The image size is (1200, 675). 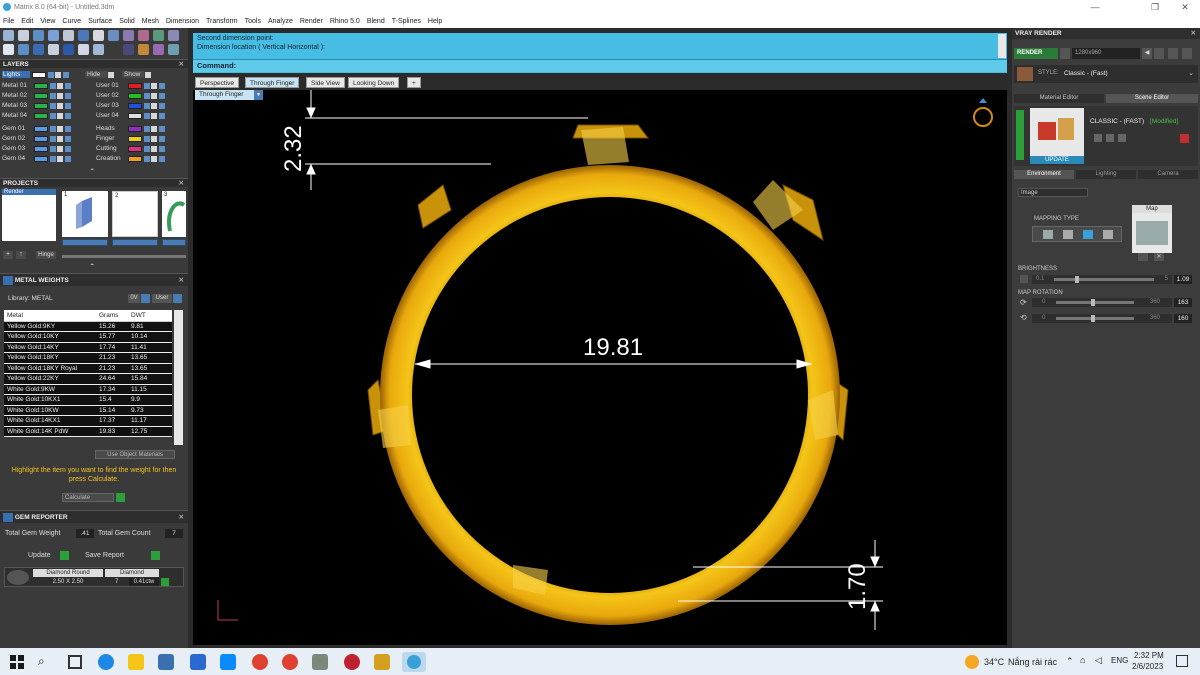 I want to click on layer-row-user-04: User 04, so click(x=130, y=115).